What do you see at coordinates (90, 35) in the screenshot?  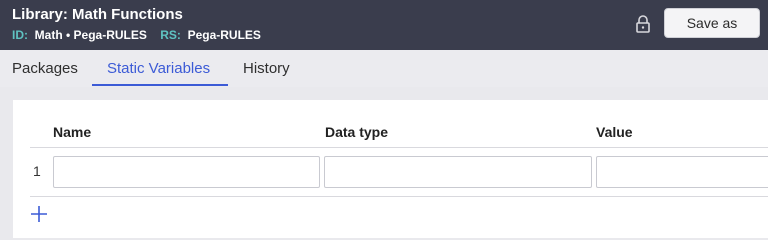 I see `id-value: Math • Pega-RULES` at bounding box center [90, 35].